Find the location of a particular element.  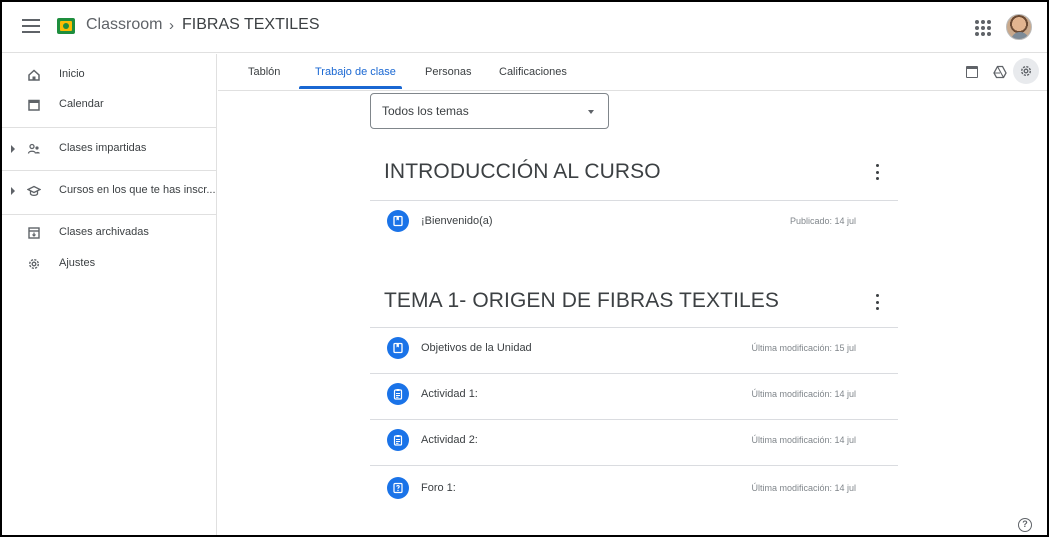

list-item: ¡Bienvenido(a) Publicado: 14 jul is located at coordinates (634, 224).